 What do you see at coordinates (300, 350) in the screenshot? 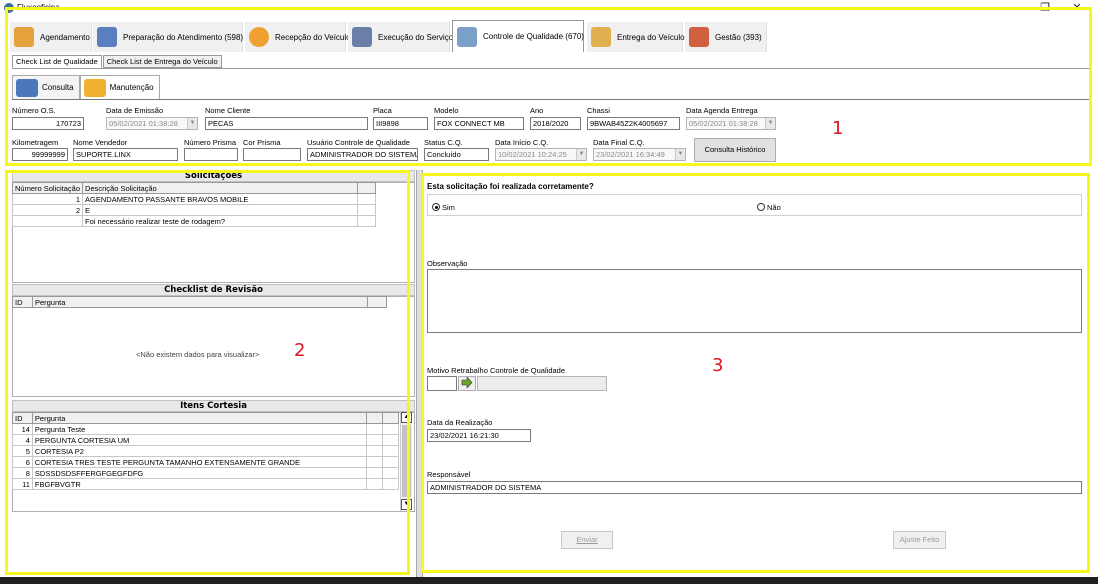
I see `annotation-number-2: 2` at bounding box center [300, 350].